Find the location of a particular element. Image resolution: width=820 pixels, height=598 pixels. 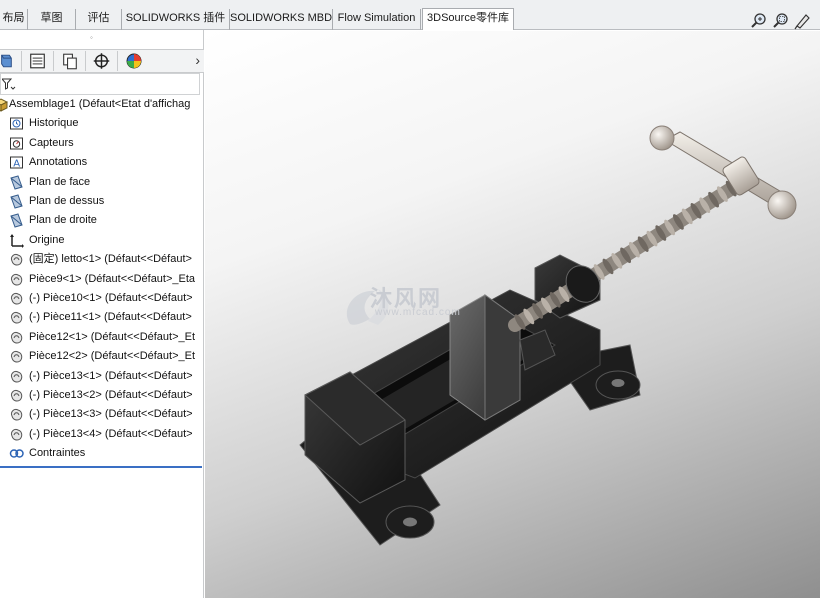

origin-icon is located at coordinates (17, 240).